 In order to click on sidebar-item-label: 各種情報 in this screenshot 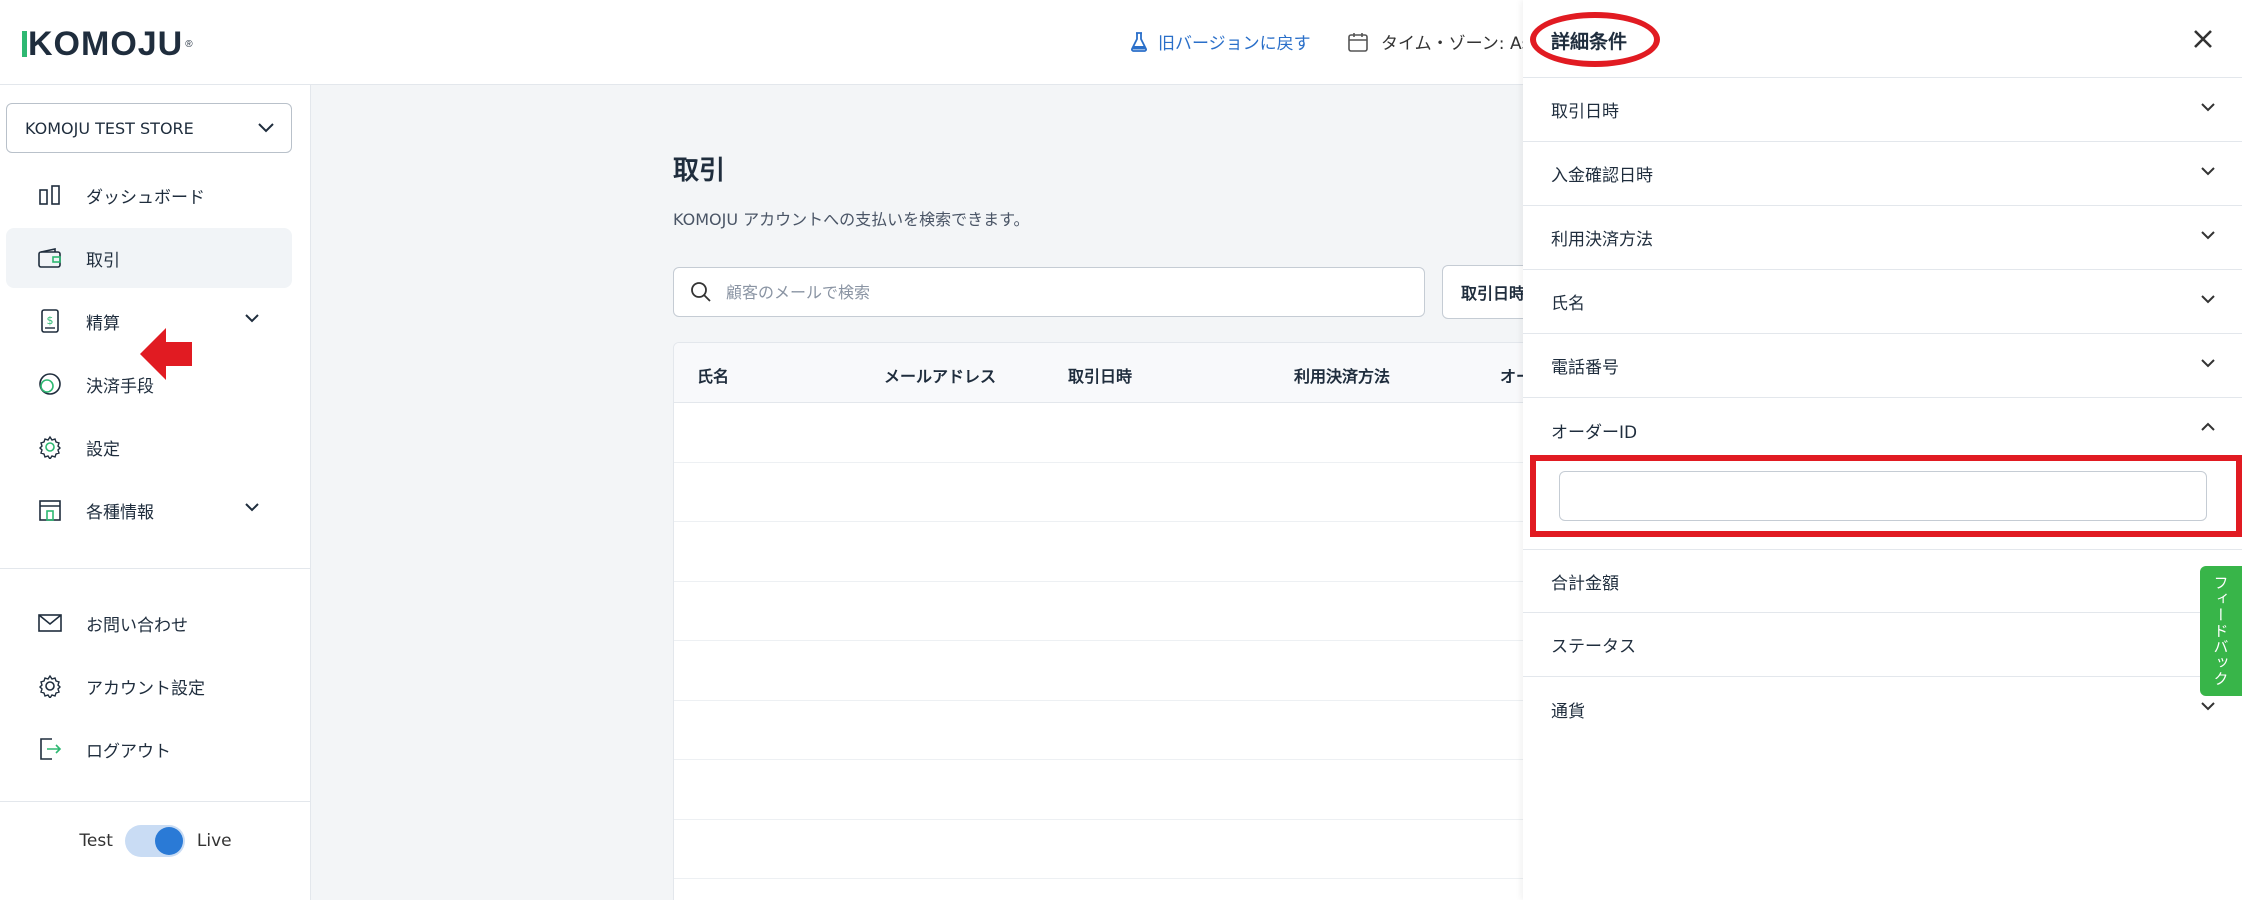, I will do `click(120, 512)`.